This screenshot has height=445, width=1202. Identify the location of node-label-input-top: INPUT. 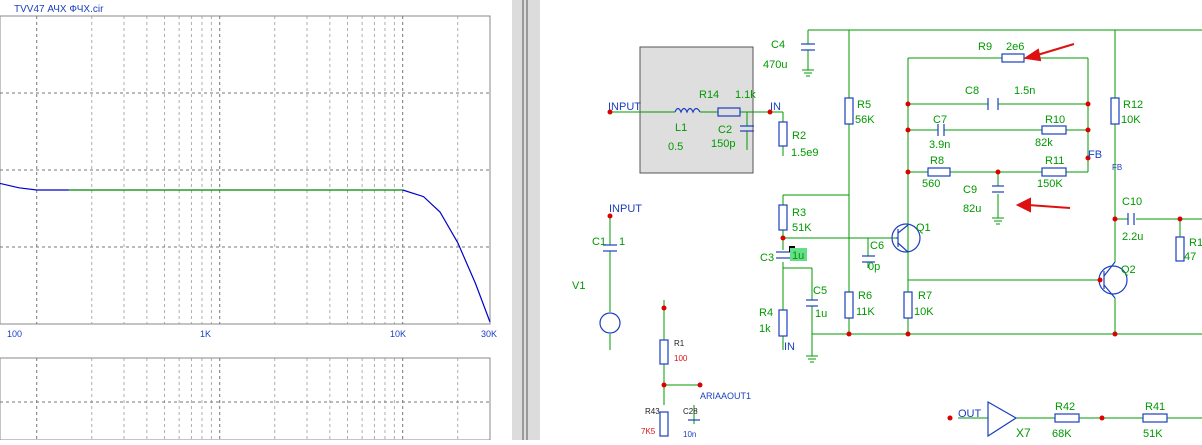
(624, 107).